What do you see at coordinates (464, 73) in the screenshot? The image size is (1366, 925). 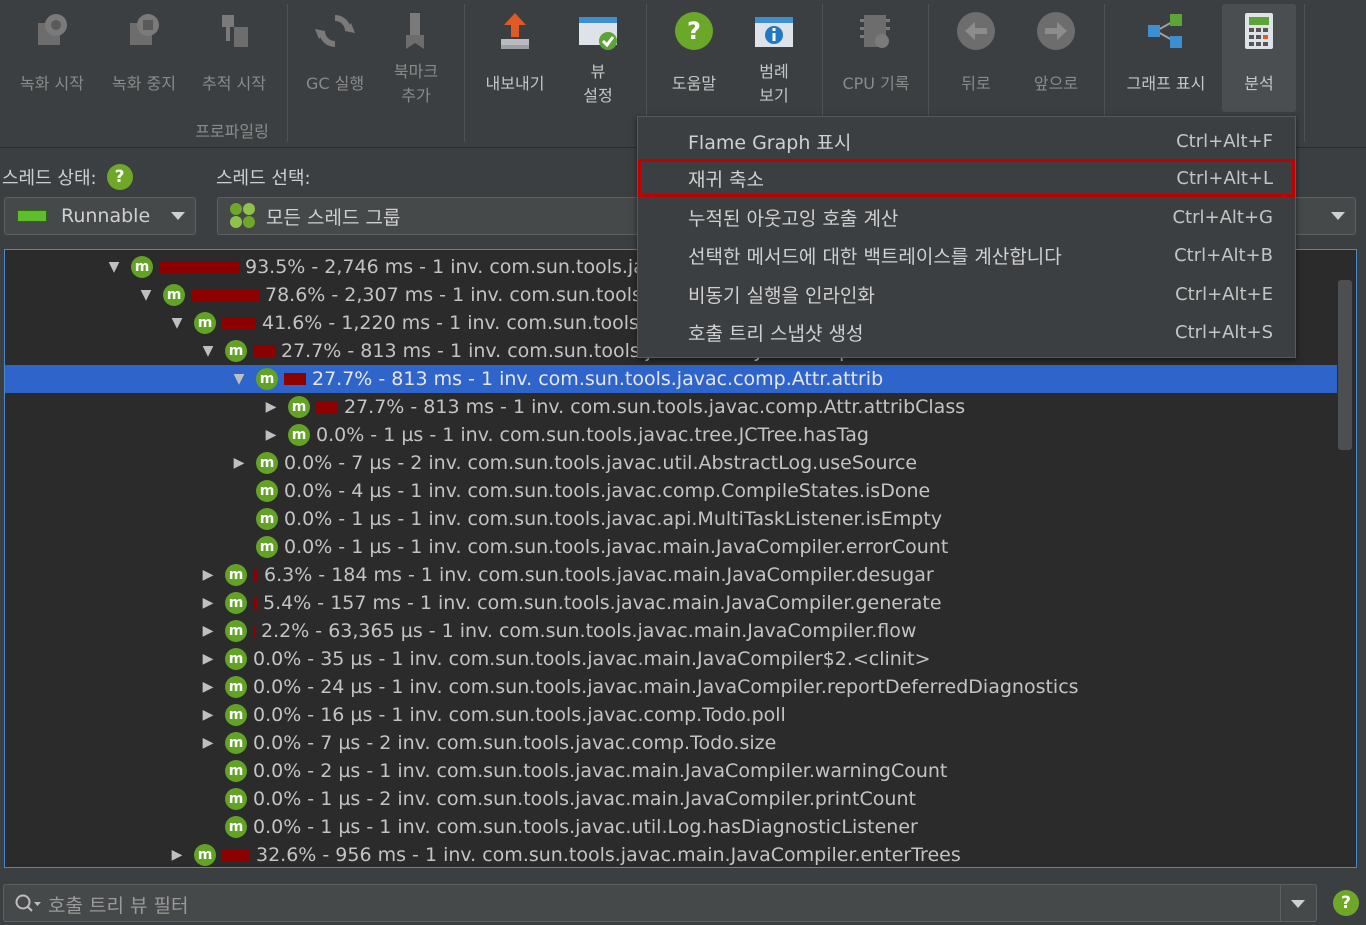 I see `toolbar-separator` at bounding box center [464, 73].